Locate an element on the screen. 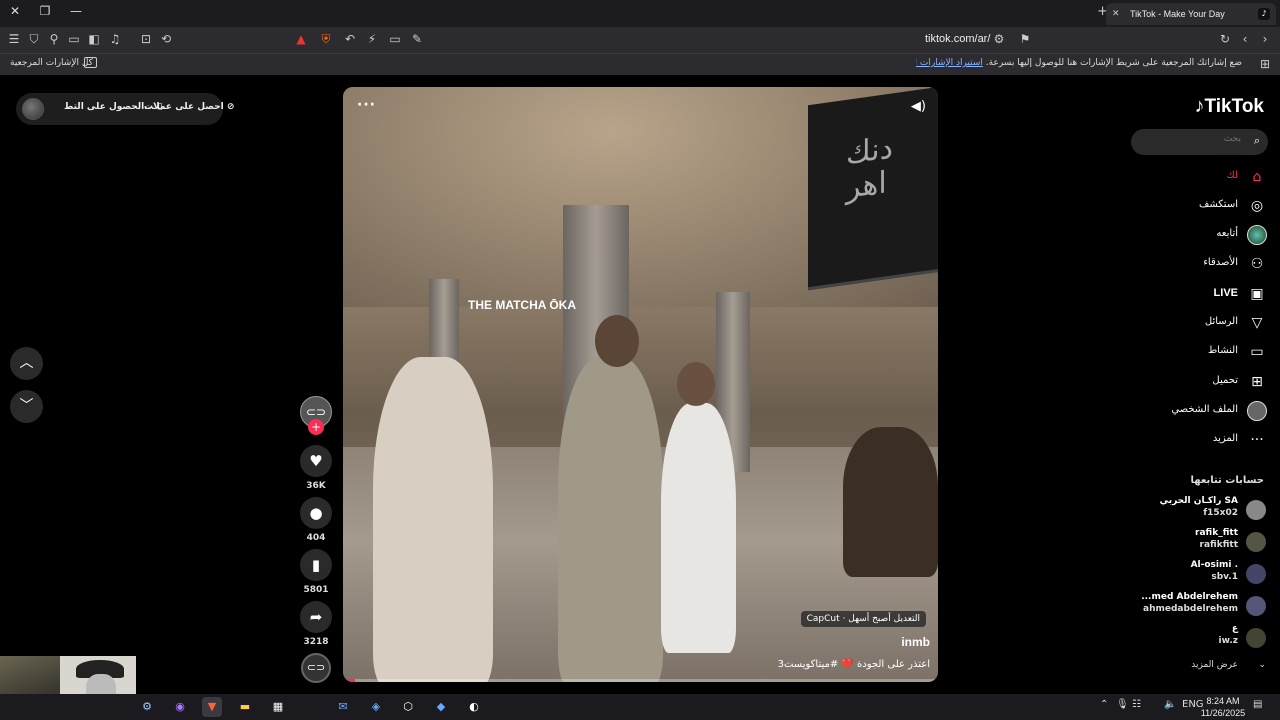 The height and width of the screenshot is (720, 1280). store-icon: ▦ is located at coordinates (278, 707).